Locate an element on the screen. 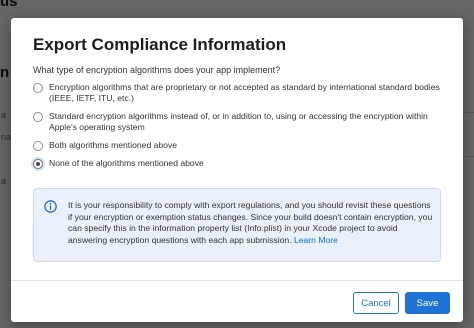 This screenshot has height=328, width=474. option-none-of-the-above: None of the algorithms mentioned above is located at coordinates (242, 163).